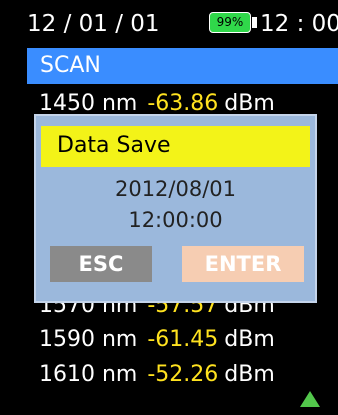 The height and width of the screenshot is (415, 338). I want to click on battery-level: 99%, so click(230, 22).